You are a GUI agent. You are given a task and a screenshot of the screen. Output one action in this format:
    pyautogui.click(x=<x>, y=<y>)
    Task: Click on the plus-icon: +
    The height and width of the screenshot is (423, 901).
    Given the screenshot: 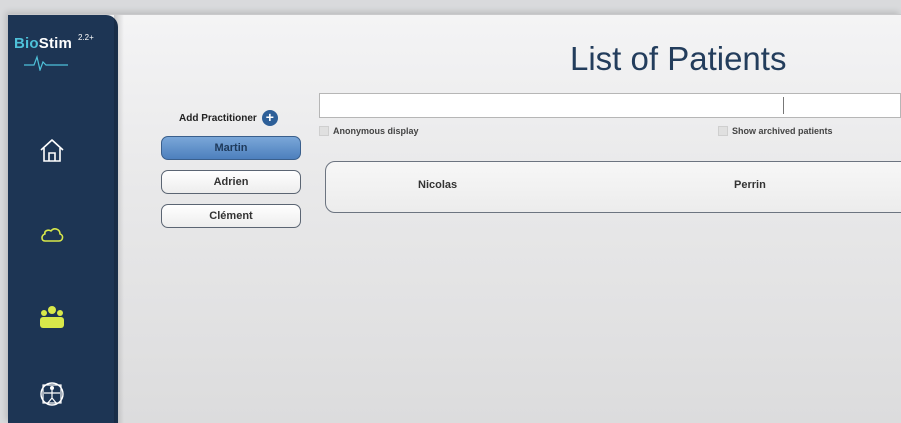 What is the action you would take?
    pyautogui.click(x=269, y=118)
    